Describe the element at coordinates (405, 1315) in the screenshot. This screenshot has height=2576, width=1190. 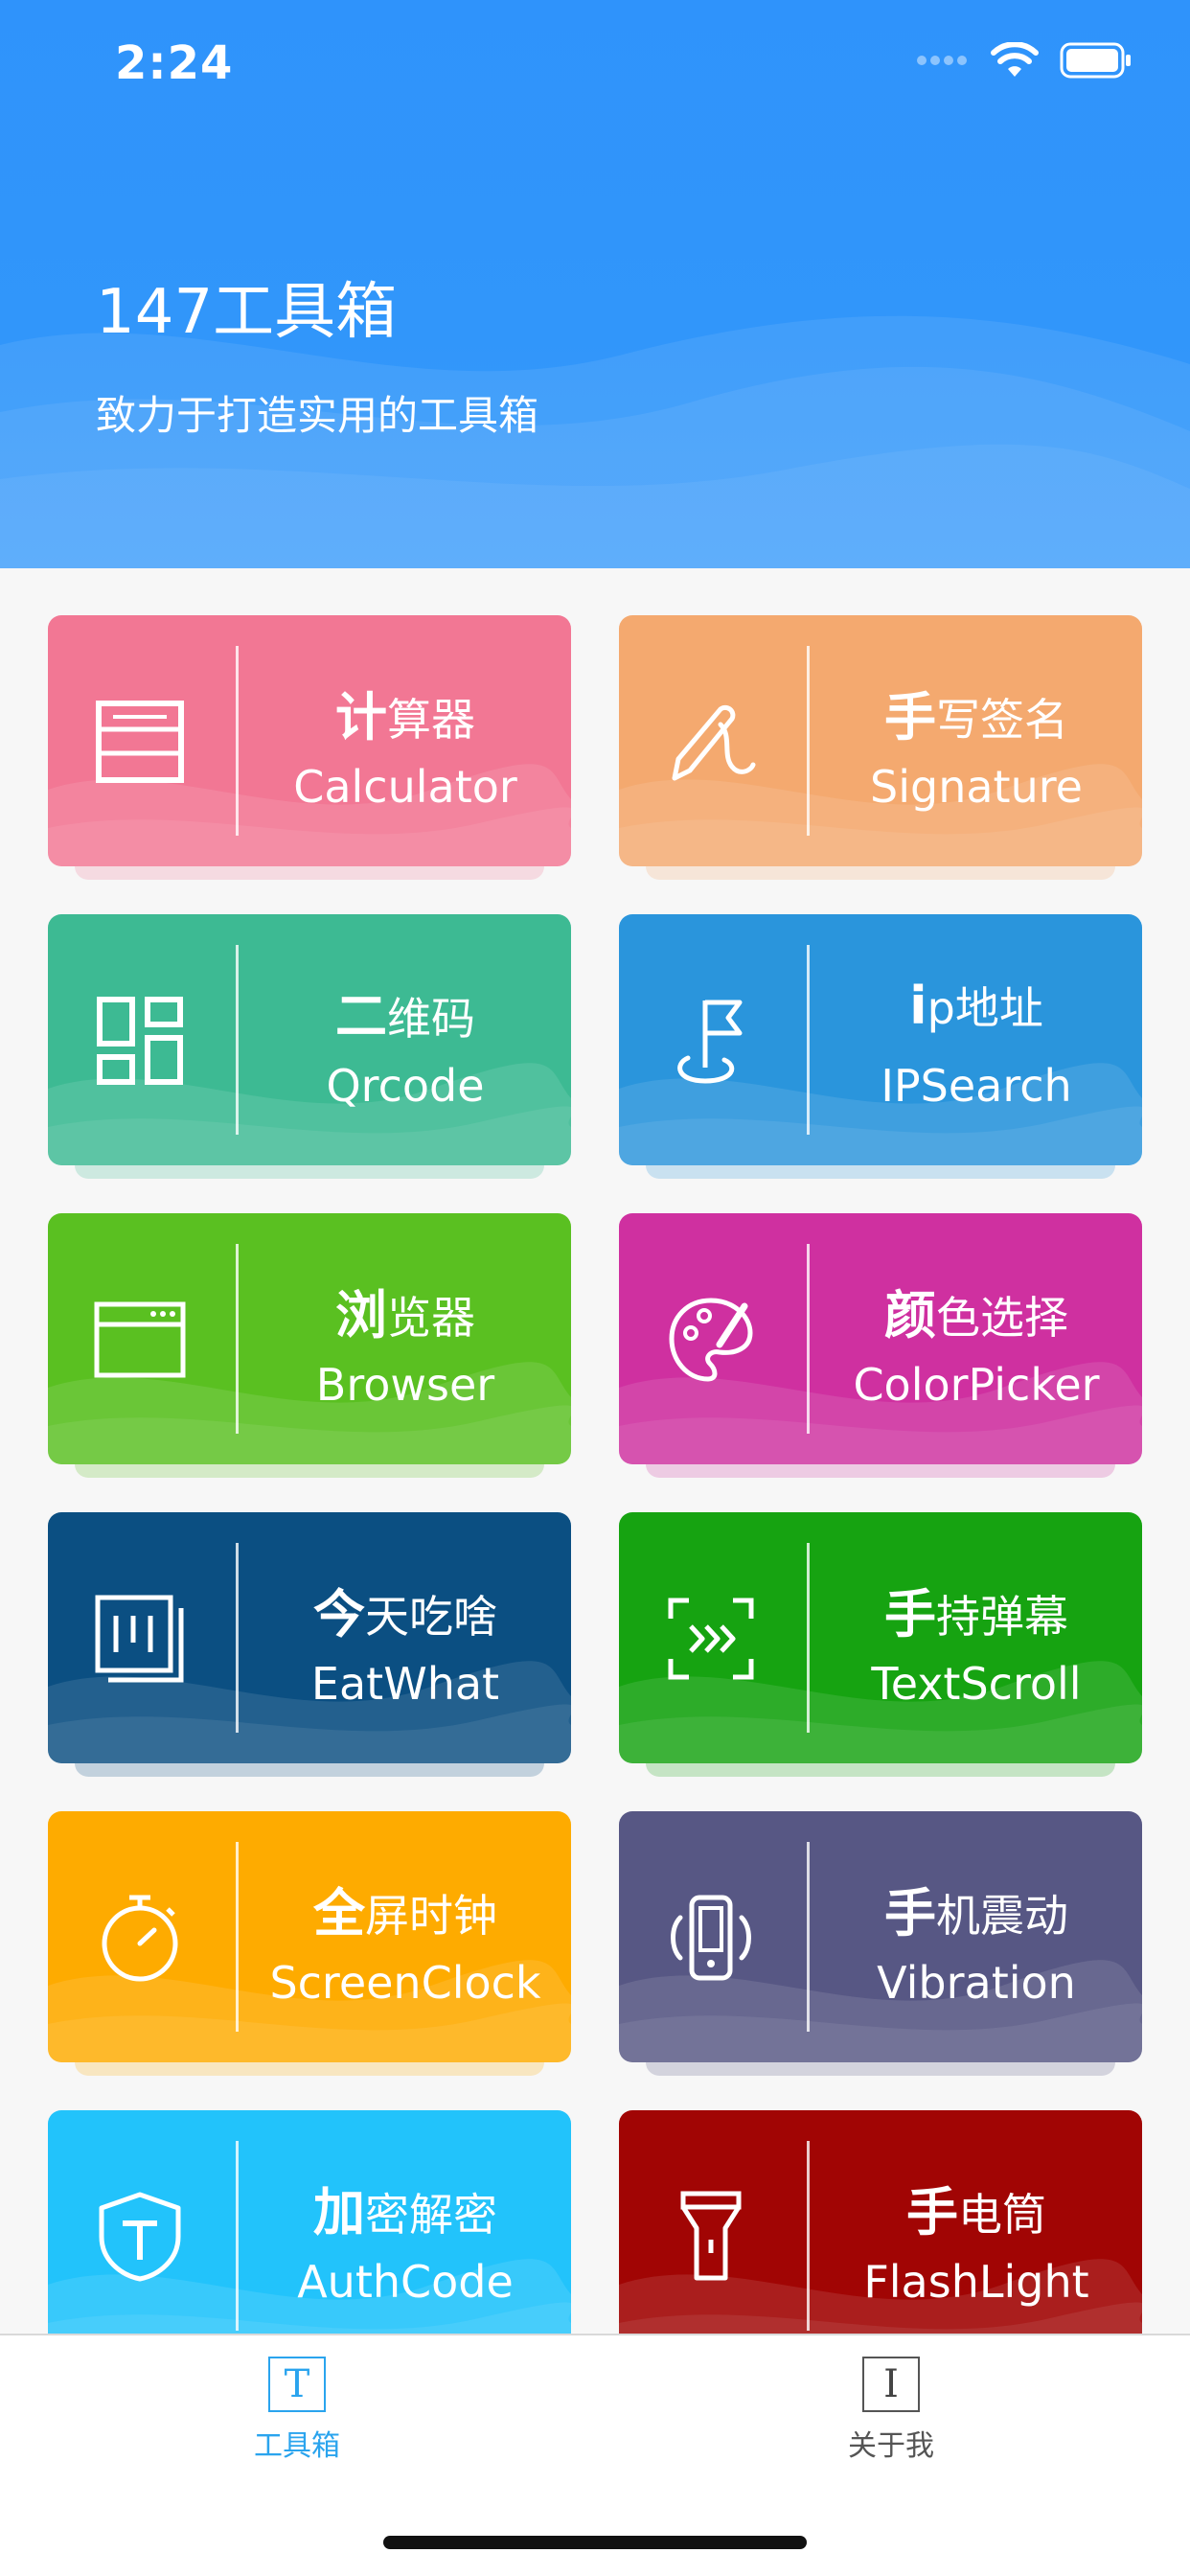
I see `tool-name-cn: 浏览器` at that location.